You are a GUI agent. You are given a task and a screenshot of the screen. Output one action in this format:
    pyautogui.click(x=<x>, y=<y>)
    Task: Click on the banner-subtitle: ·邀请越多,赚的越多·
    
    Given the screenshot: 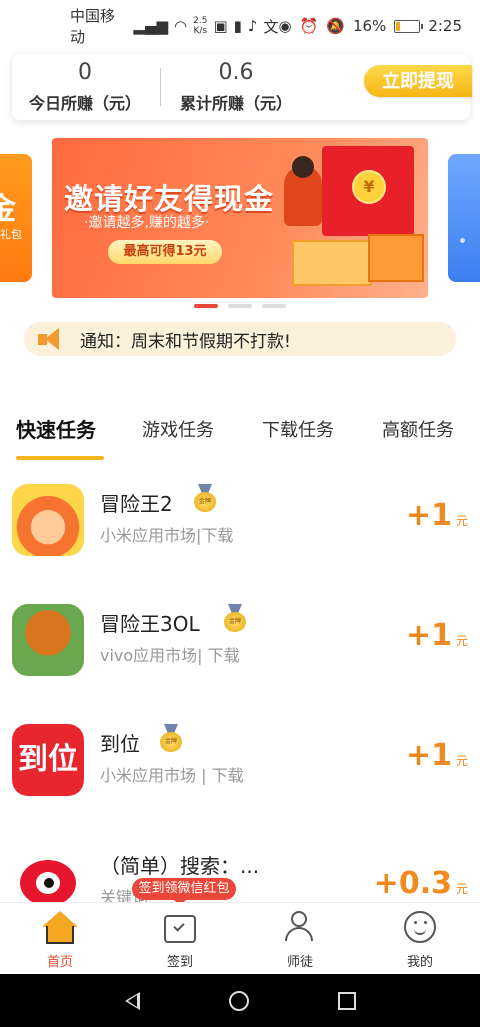 What is the action you would take?
    pyautogui.click(x=147, y=223)
    